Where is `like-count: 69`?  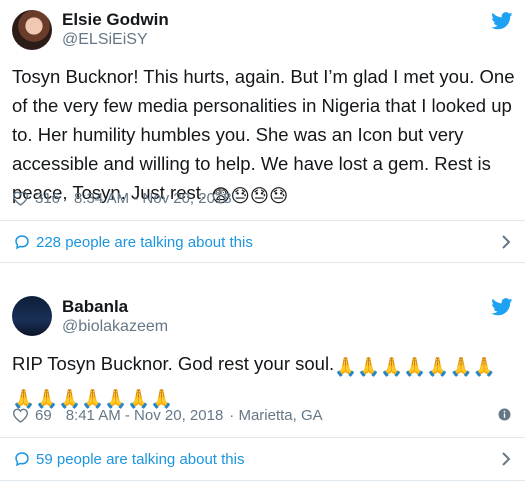 like-count: 69 is located at coordinates (43, 415).